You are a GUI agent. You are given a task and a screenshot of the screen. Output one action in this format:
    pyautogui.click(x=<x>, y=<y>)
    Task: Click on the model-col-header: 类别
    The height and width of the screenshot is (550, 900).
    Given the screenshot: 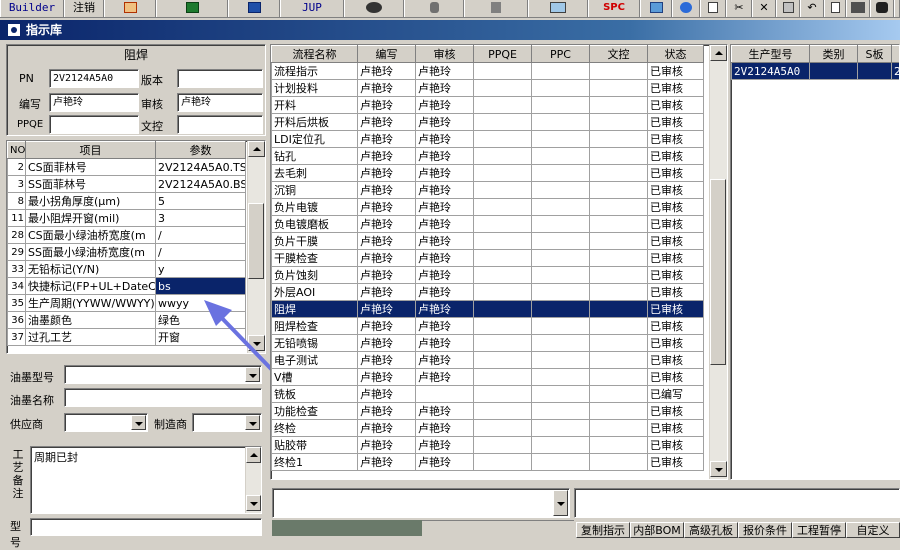 What is the action you would take?
    pyautogui.click(x=834, y=54)
    